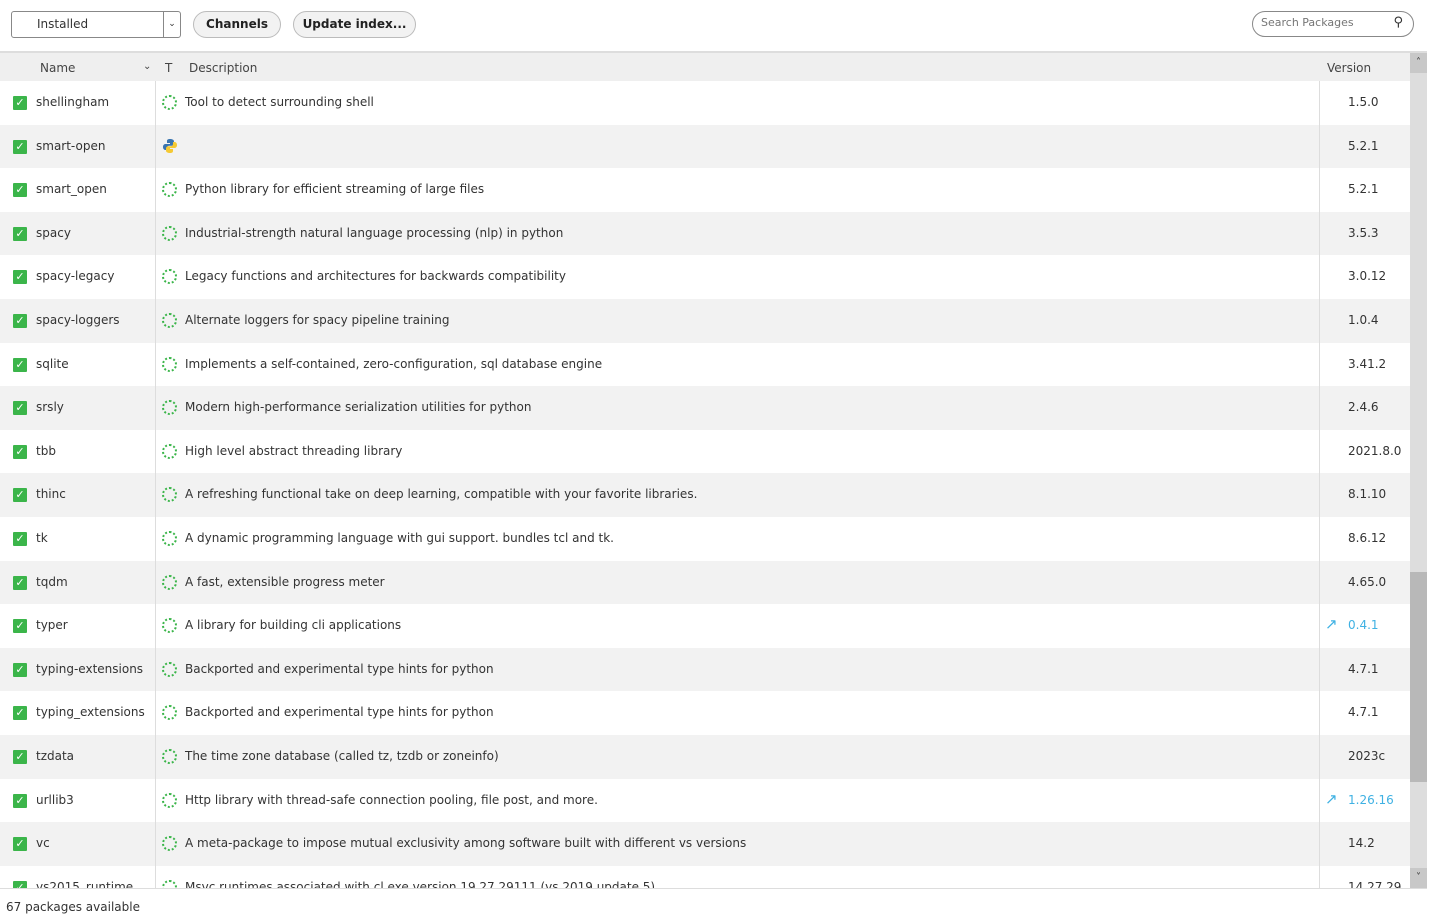 This screenshot has width=1433, height=922. What do you see at coordinates (90, 712) in the screenshot?
I see `package-name: typing_extensions` at bounding box center [90, 712].